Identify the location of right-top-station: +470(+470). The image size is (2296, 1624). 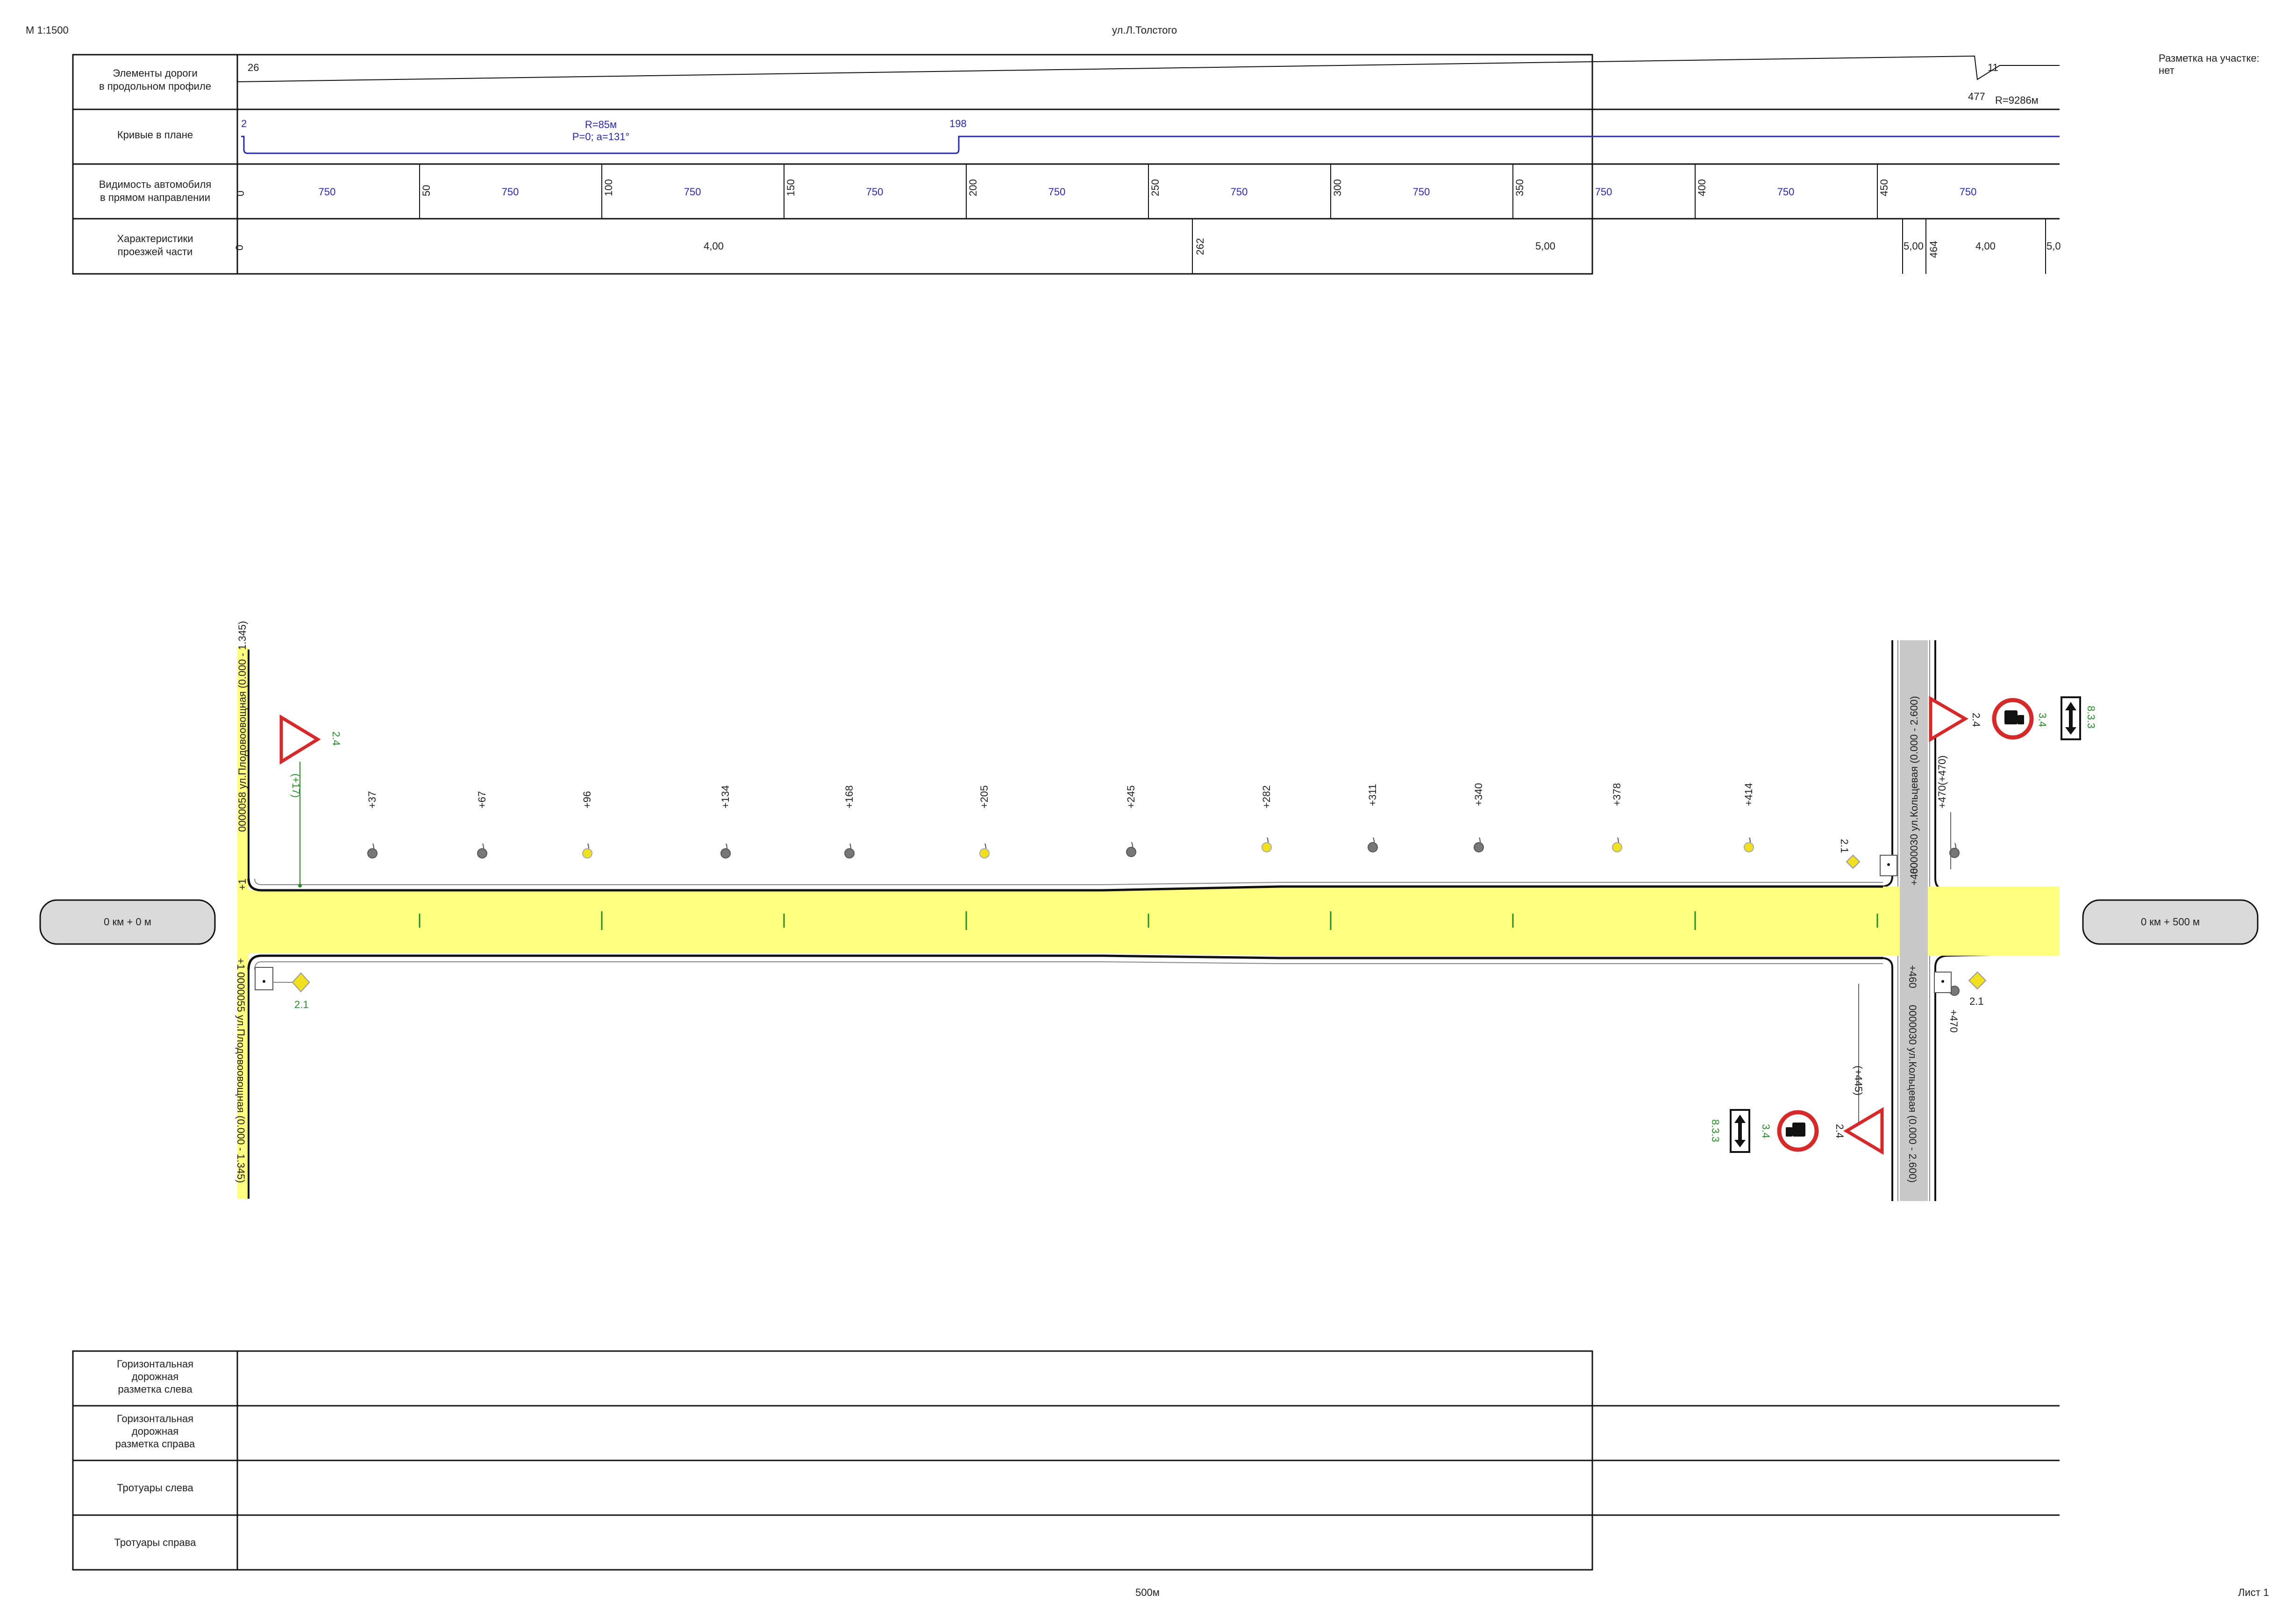
(1942, 781).